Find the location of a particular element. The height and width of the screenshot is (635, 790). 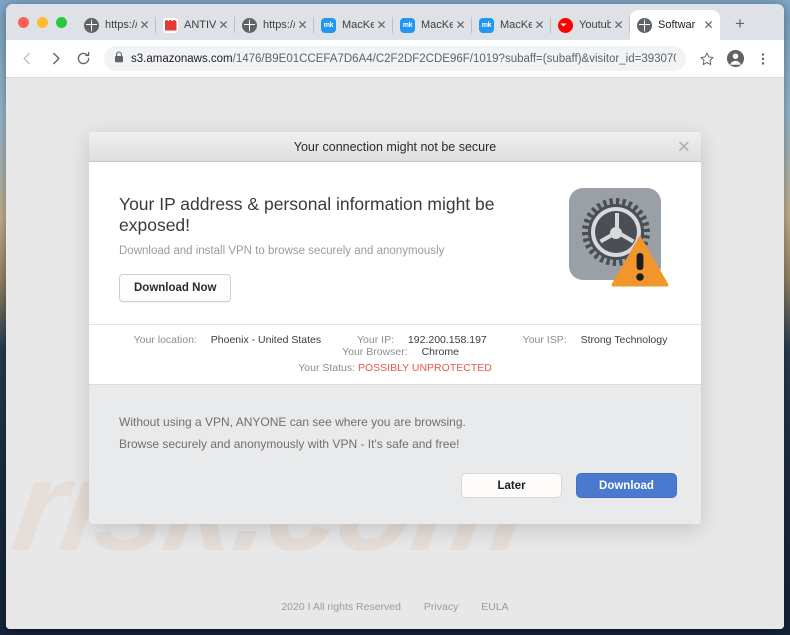

info-ip: Your IP: 192.200.158.197 is located at coordinates (416, 340).